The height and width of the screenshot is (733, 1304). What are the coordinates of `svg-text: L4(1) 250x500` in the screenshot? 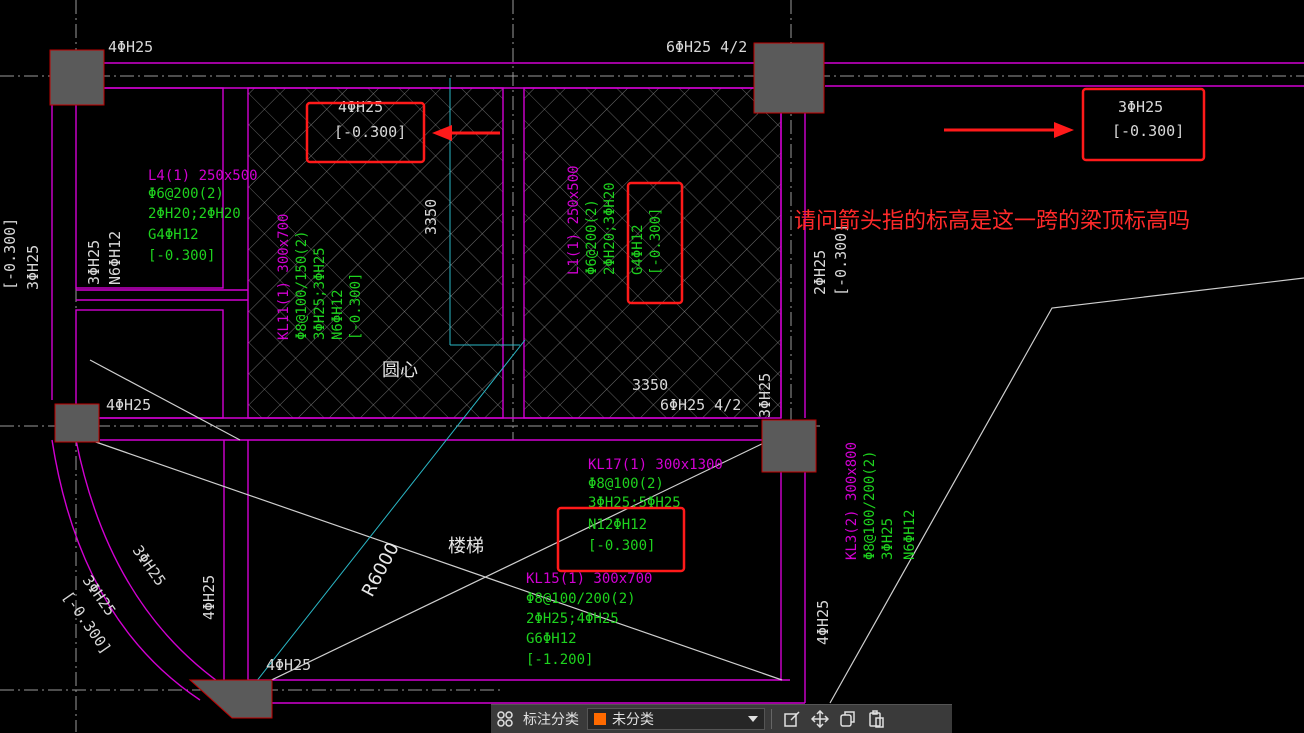 It's located at (203, 176).